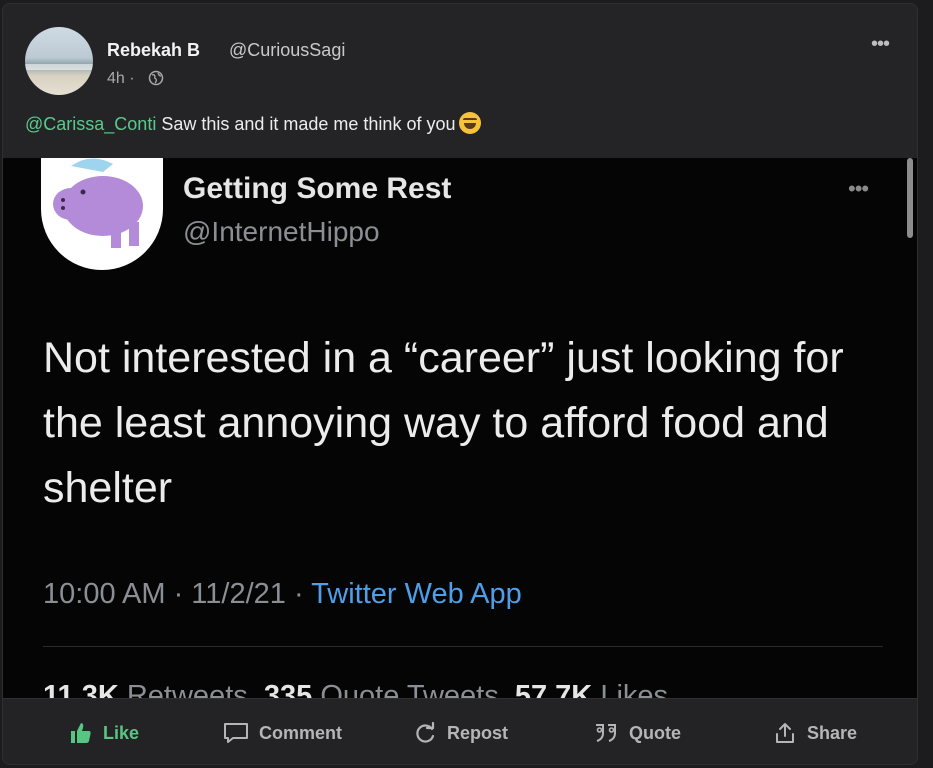 The height and width of the screenshot is (768, 933). I want to click on like-label: Like, so click(121, 732).